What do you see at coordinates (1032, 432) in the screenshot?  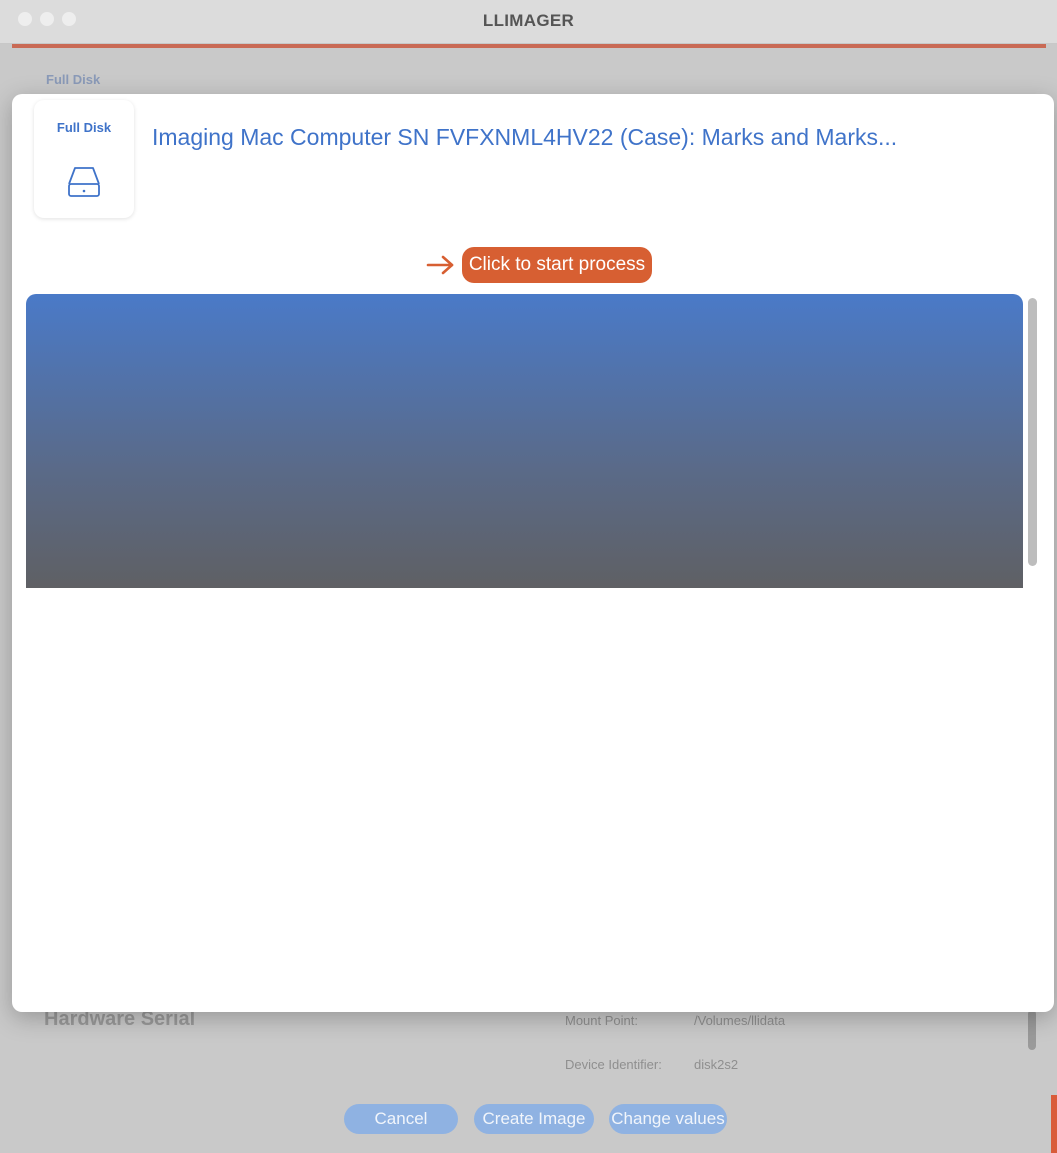 I see `output-scrollbar` at bounding box center [1032, 432].